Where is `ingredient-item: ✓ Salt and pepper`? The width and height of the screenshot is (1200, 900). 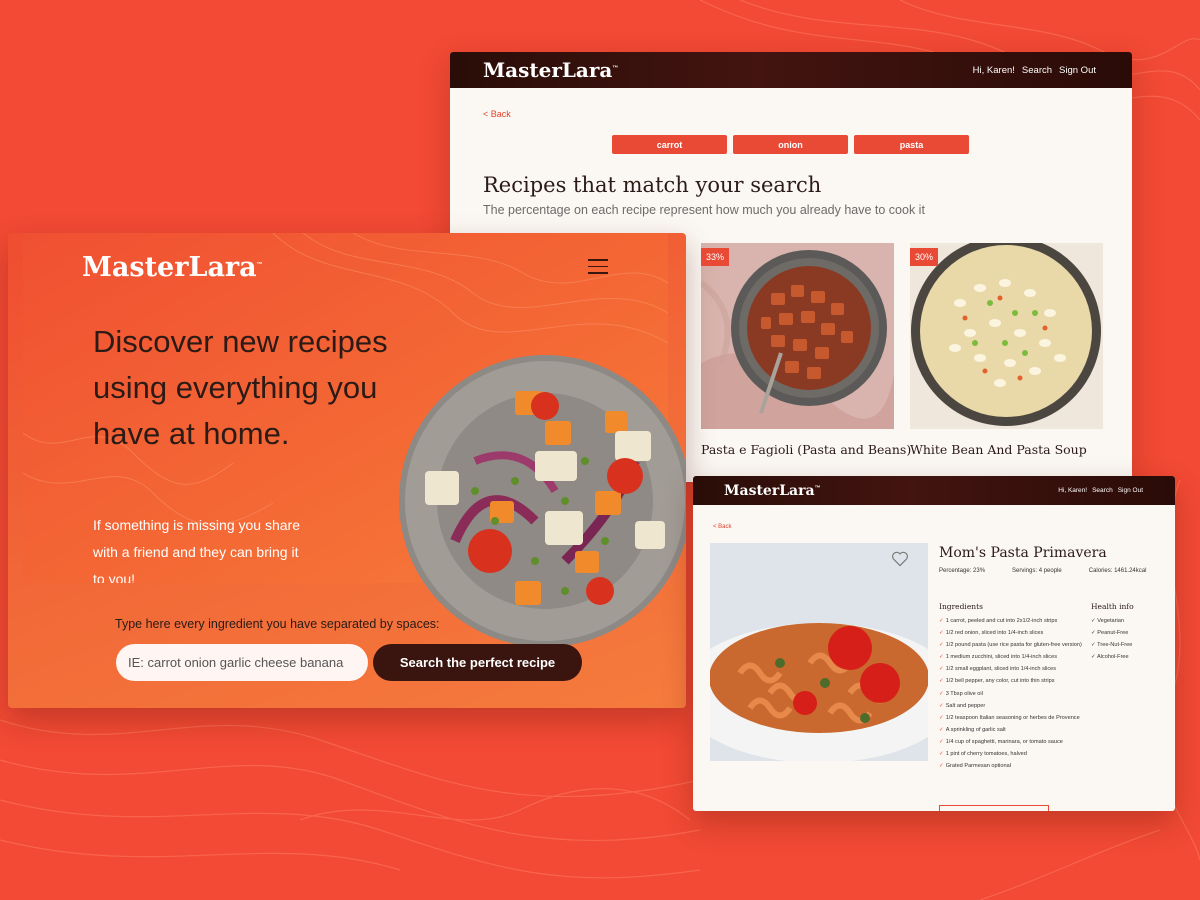 ingredient-item: ✓ Salt and pepper is located at coordinates (962, 705).